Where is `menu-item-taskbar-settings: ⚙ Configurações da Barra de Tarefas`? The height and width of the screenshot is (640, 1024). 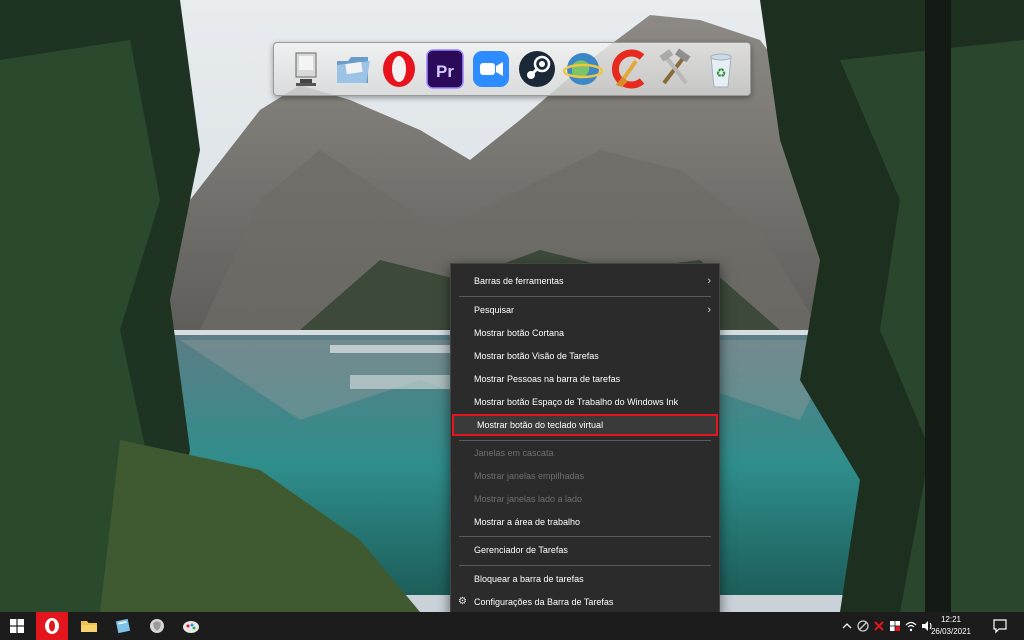
menu-item-taskbar-settings: ⚙ Configurações da Barra de Tarefas is located at coordinates (585, 602).